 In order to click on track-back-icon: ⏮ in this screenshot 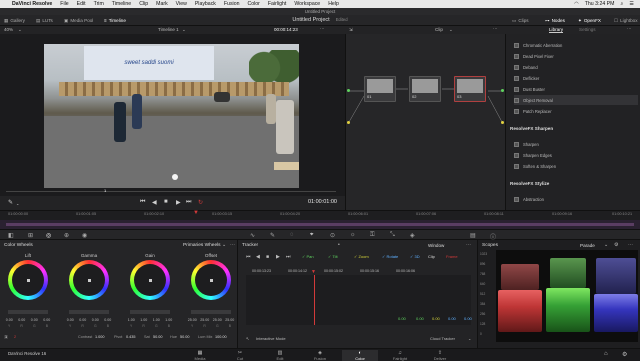, I will do `click(248, 257)`.